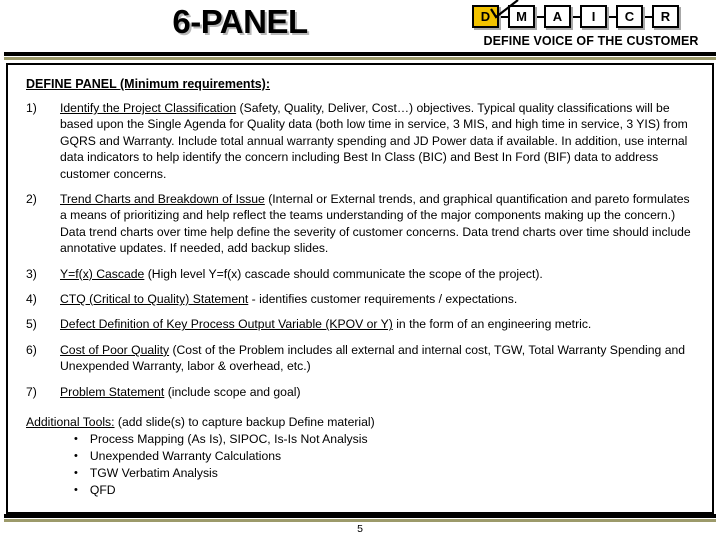  What do you see at coordinates (153, 472) in the screenshot?
I see `additional-tool-label: TGW Verbatim Analysis` at bounding box center [153, 472].